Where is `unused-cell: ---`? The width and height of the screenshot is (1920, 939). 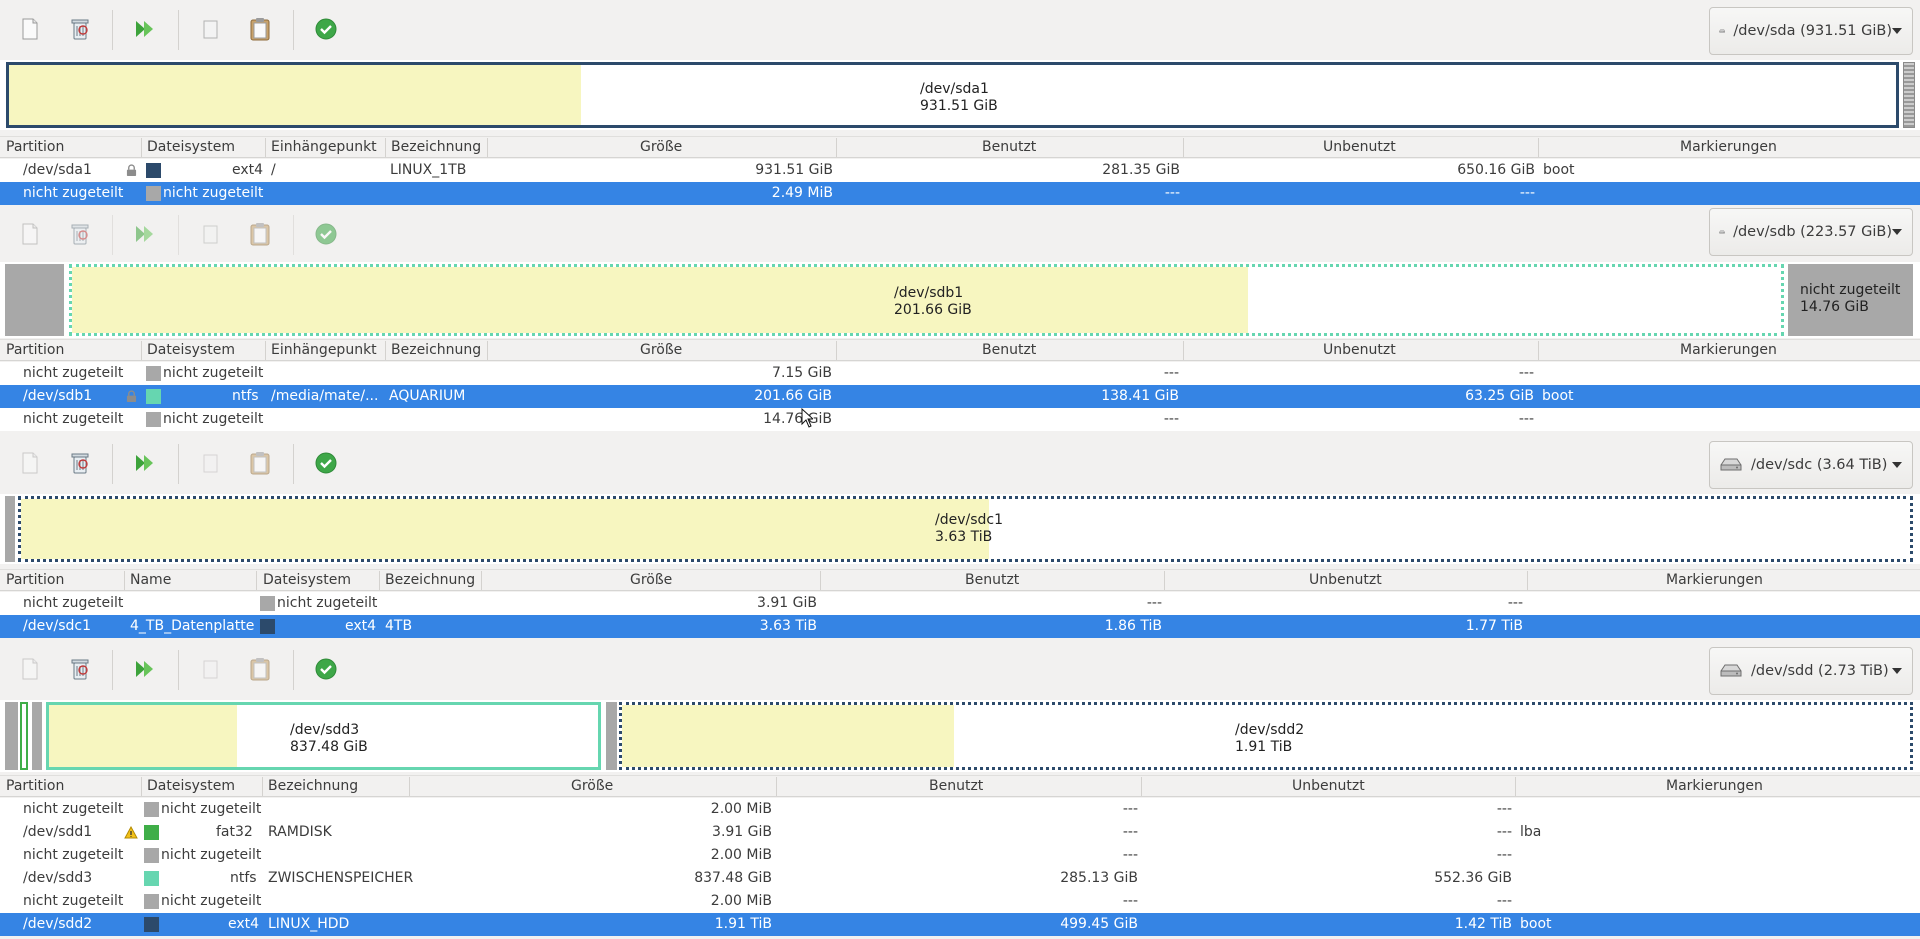 unused-cell: --- is located at coordinates (1526, 373).